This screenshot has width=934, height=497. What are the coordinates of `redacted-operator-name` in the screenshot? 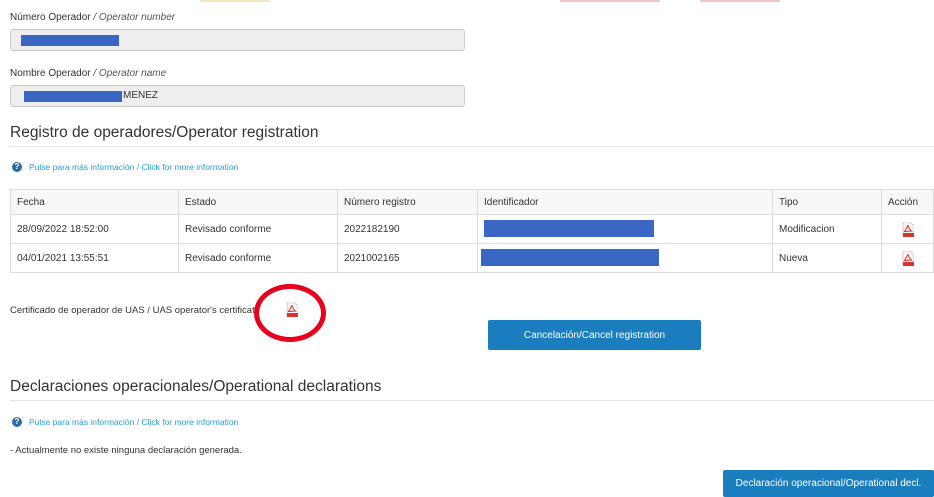 It's located at (73, 96).